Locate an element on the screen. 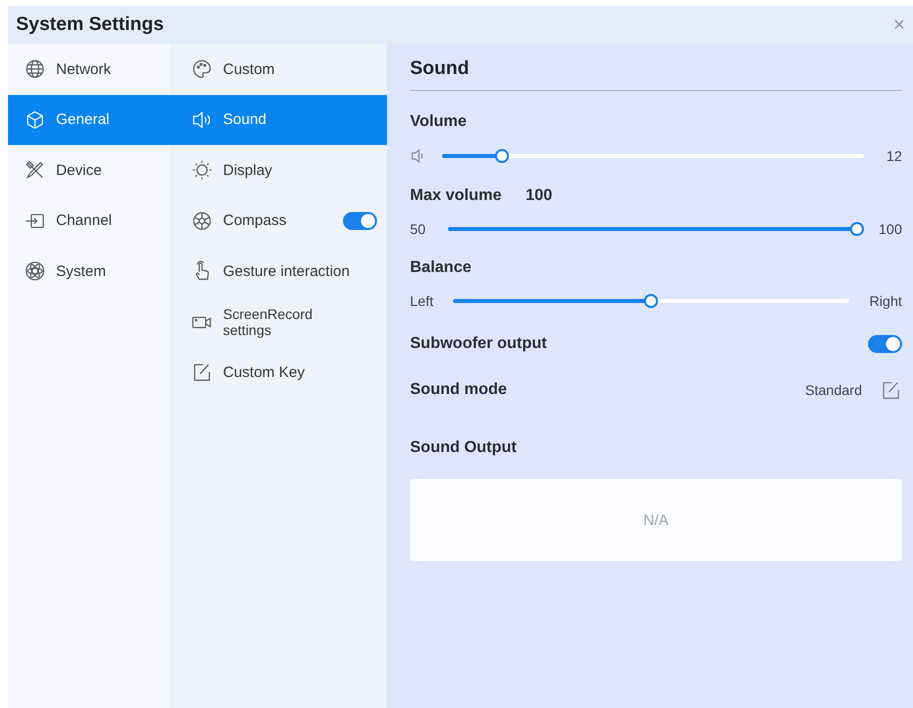 This screenshot has height=708, width=913. submenu-item: Gesture interaction is located at coordinates (278, 271).